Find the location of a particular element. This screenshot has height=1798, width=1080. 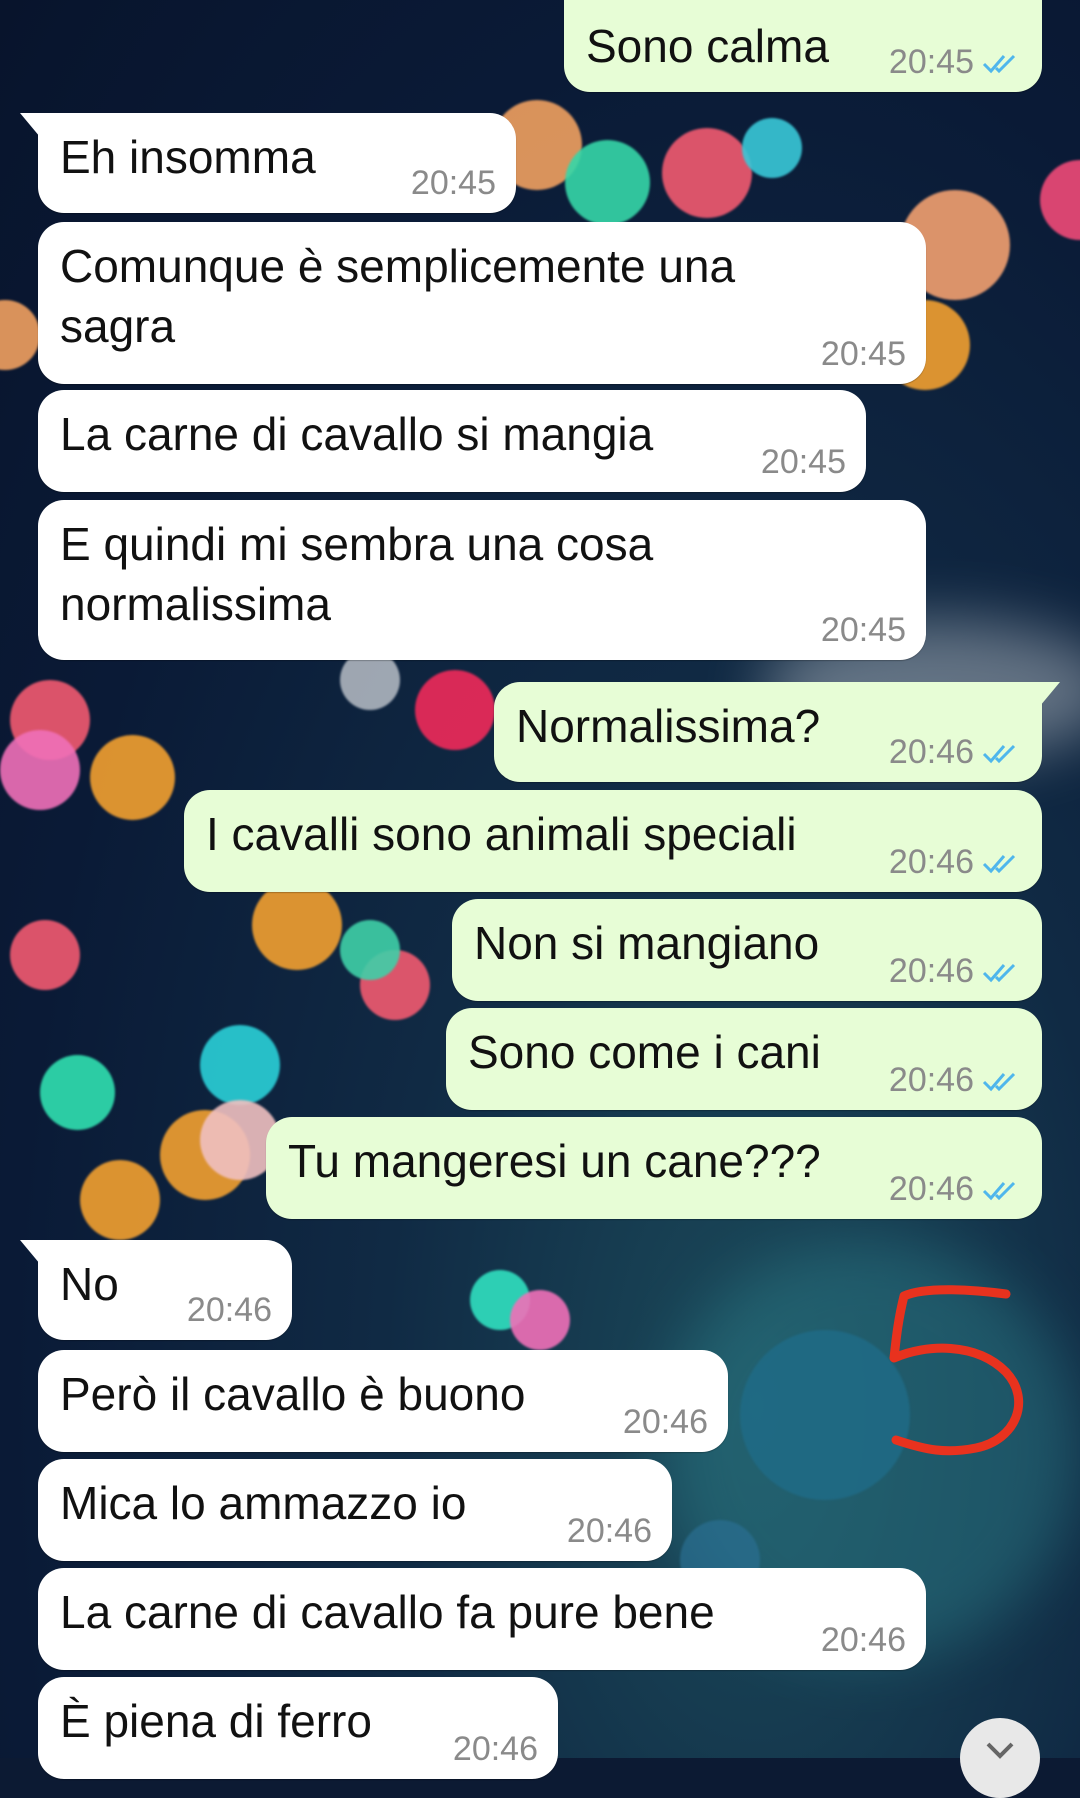

message-text: È piena di ferro is located at coordinates (216, 1721).